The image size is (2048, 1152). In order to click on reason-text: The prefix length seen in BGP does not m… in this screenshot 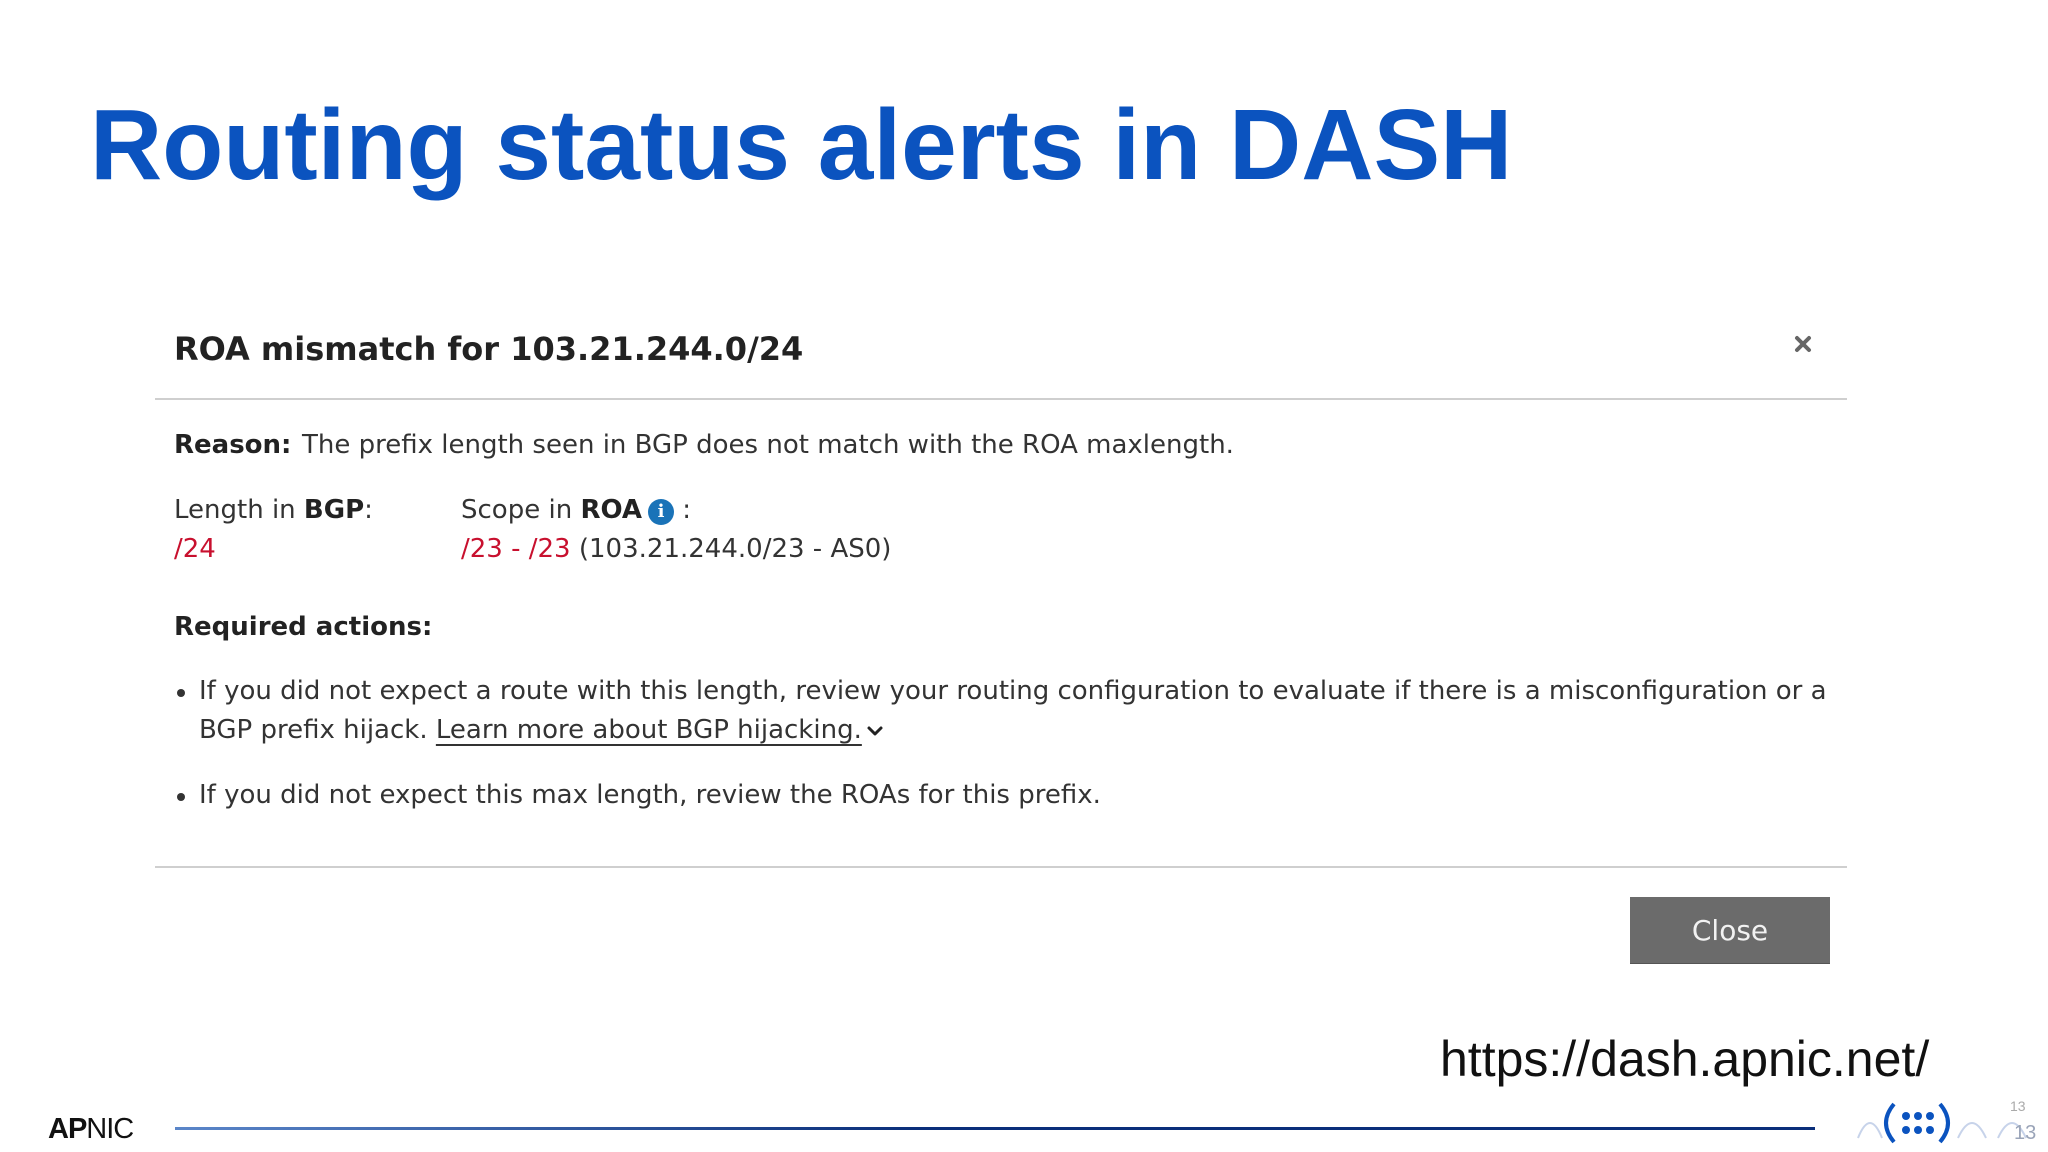, I will do `click(768, 445)`.